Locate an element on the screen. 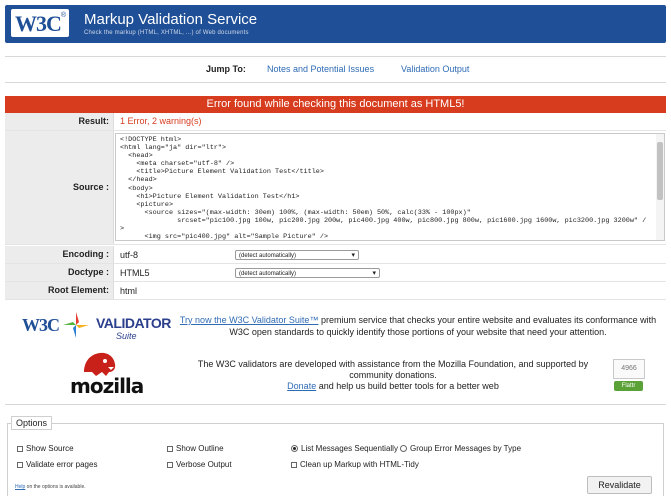  validate-error-pages-checkbox is located at coordinates (20, 464).